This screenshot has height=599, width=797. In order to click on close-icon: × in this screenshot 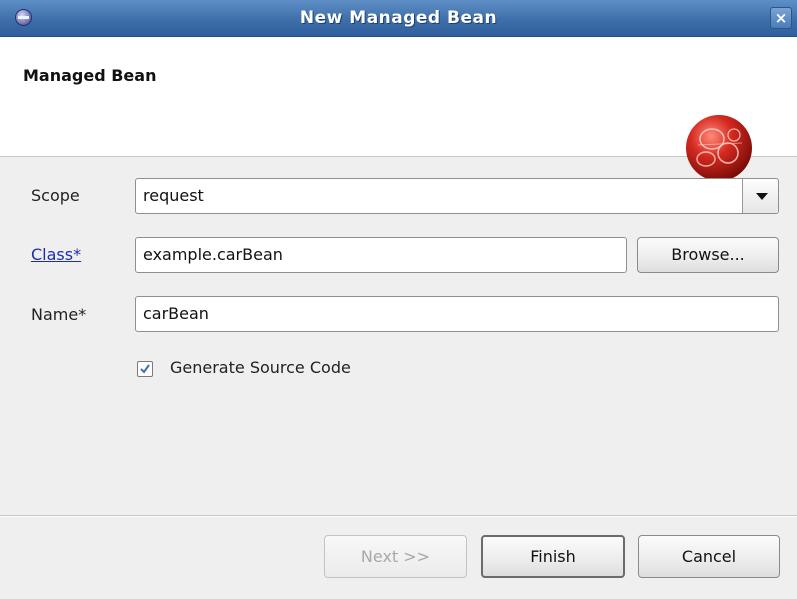, I will do `click(781, 18)`.